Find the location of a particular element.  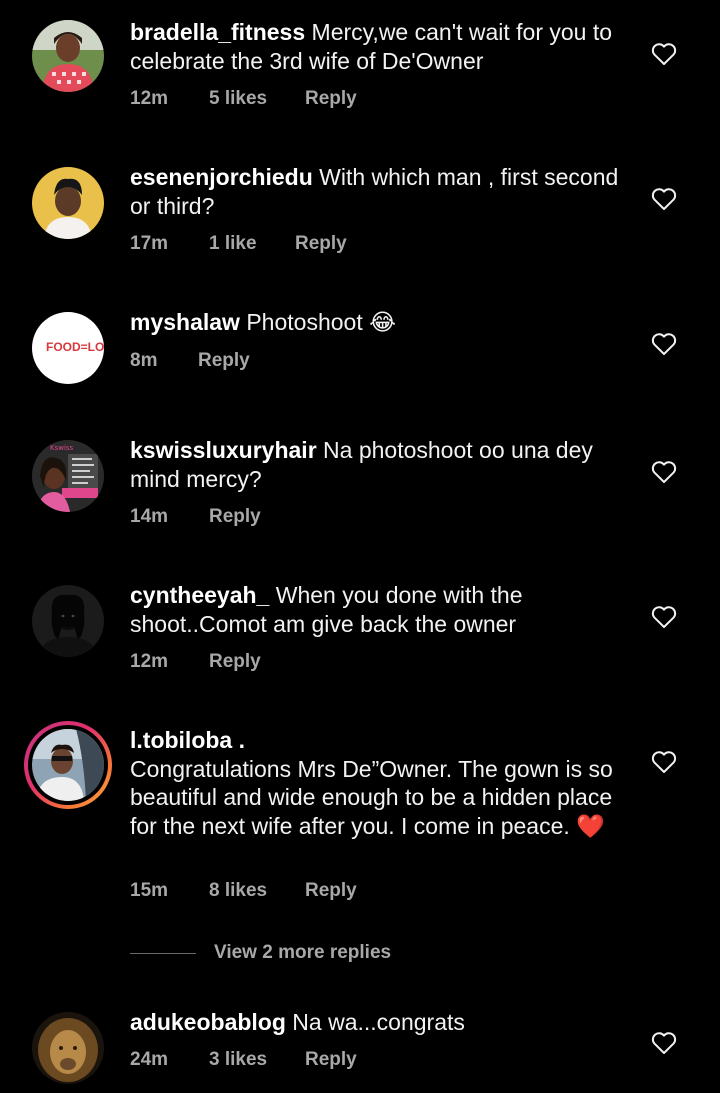

comment-username: myshalaw is located at coordinates (185, 322).